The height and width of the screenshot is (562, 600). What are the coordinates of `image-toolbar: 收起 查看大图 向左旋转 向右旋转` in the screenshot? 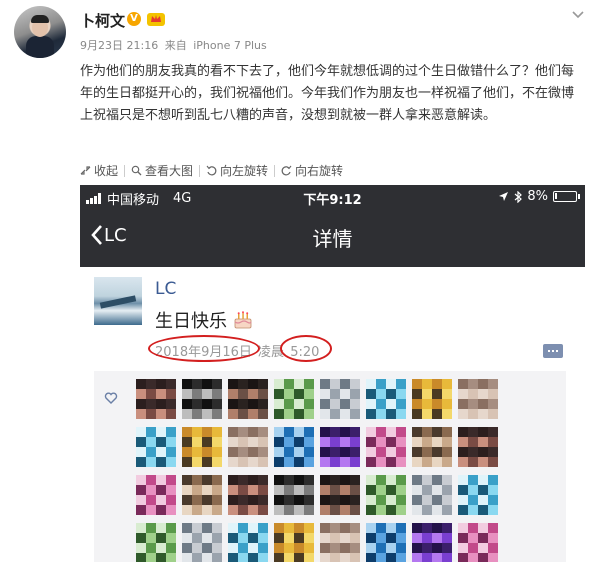 It's located at (214, 170).